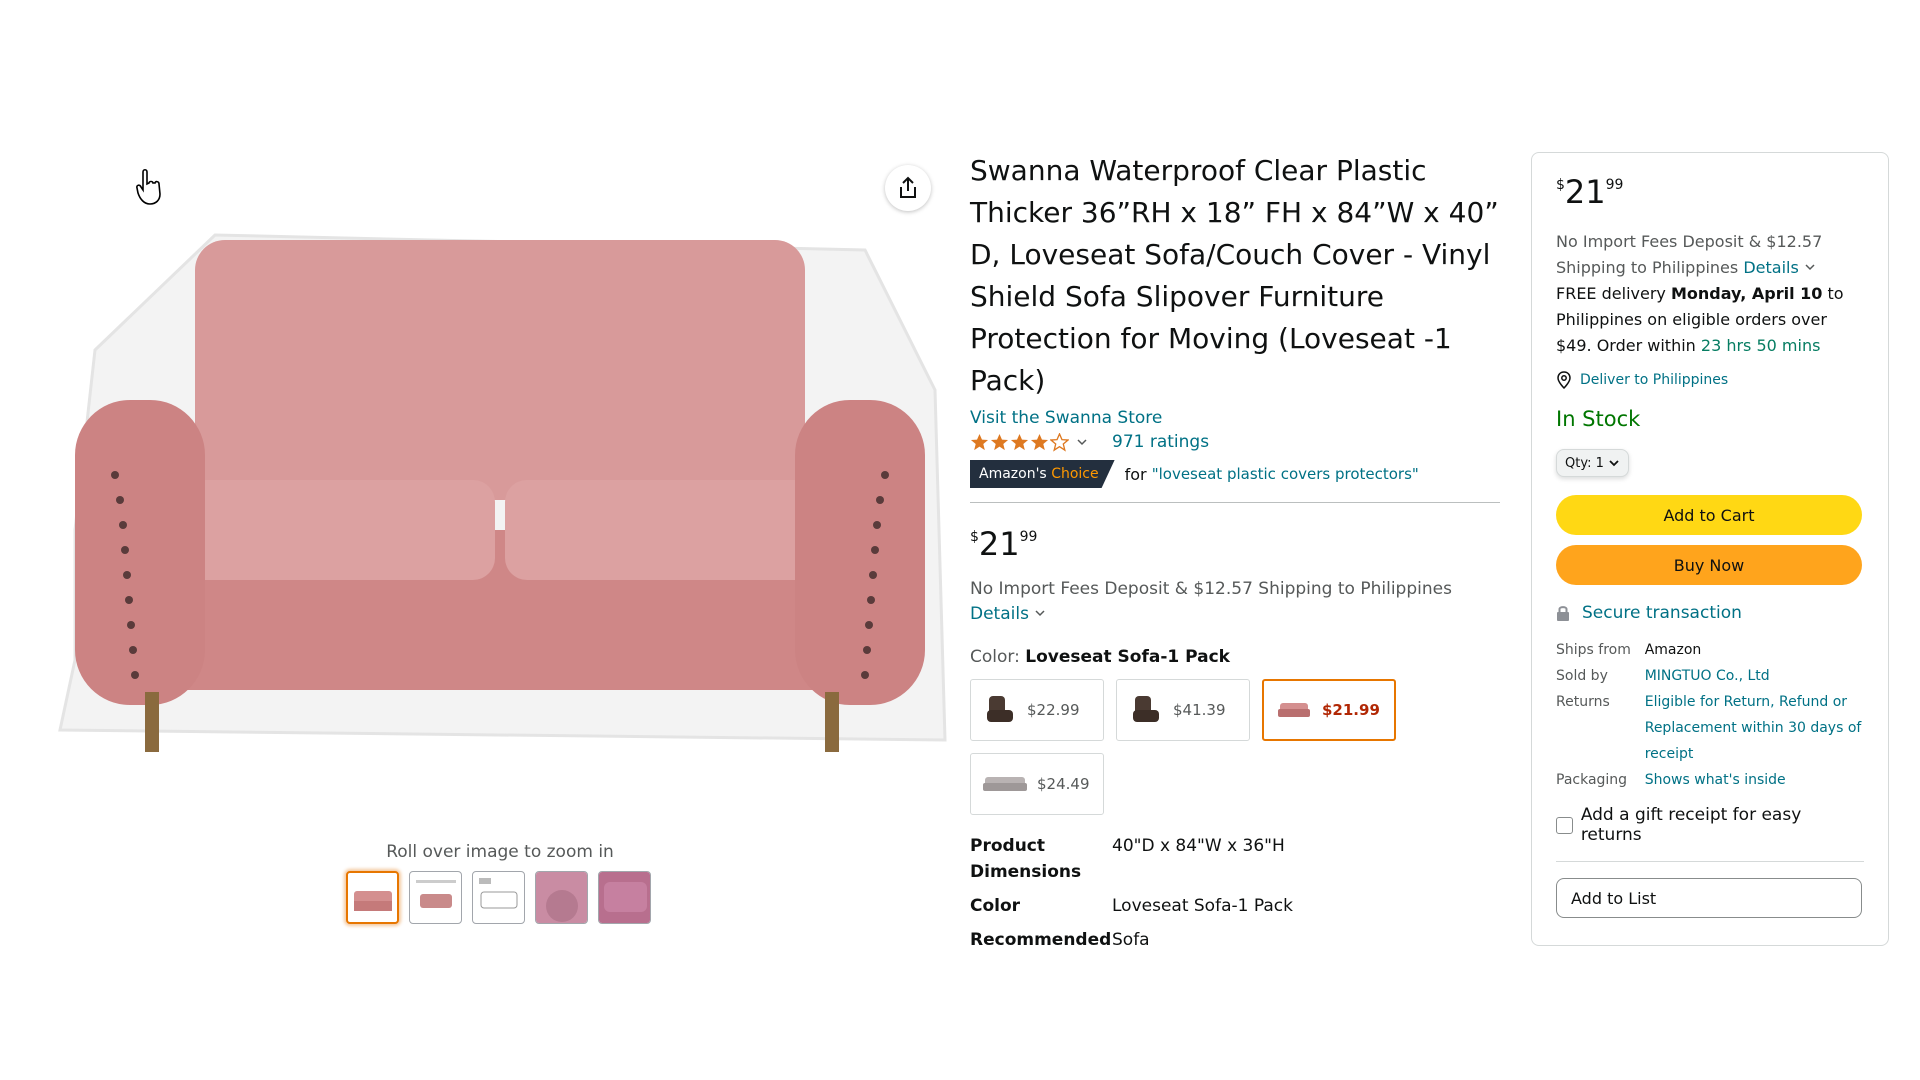  Describe the element at coordinates (1584, 463) in the screenshot. I see `qty-label: Qty: 1` at that location.